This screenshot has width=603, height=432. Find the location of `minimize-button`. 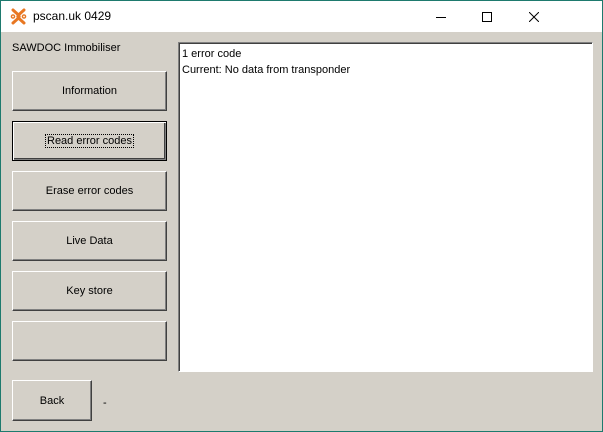

minimize-button is located at coordinates (441, 16).